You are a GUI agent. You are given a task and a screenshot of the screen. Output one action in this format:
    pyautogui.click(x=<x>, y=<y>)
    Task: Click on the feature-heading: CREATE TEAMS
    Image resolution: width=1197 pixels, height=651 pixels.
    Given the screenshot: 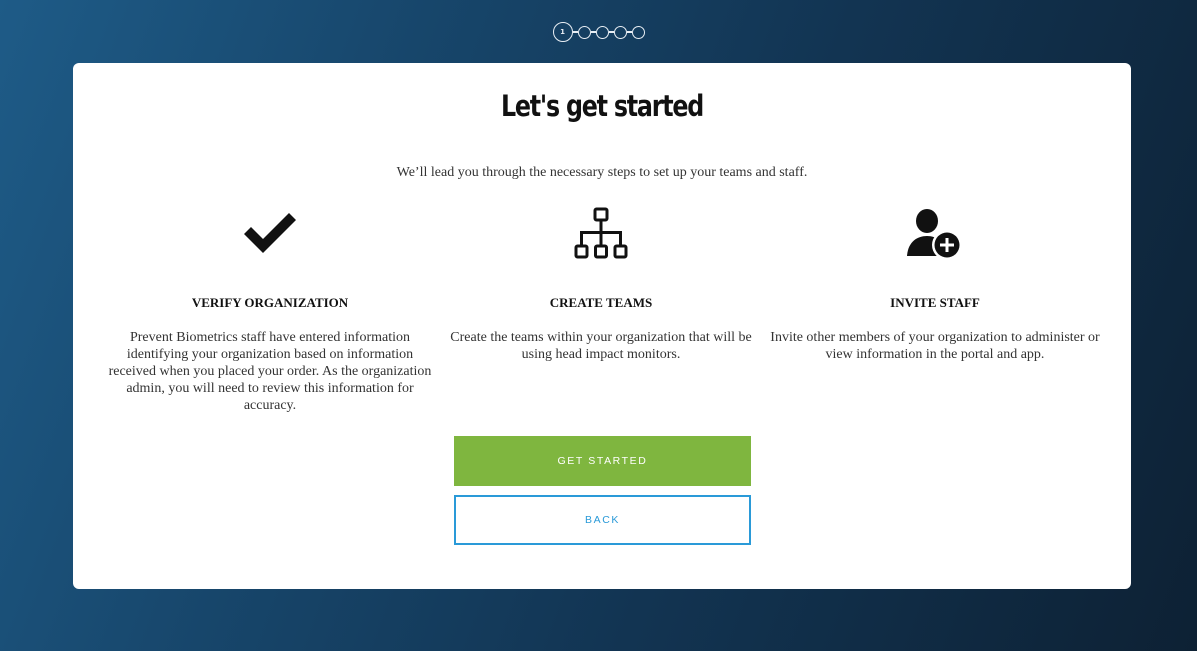 What is the action you would take?
    pyautogui.click(x=601, y=302)
    